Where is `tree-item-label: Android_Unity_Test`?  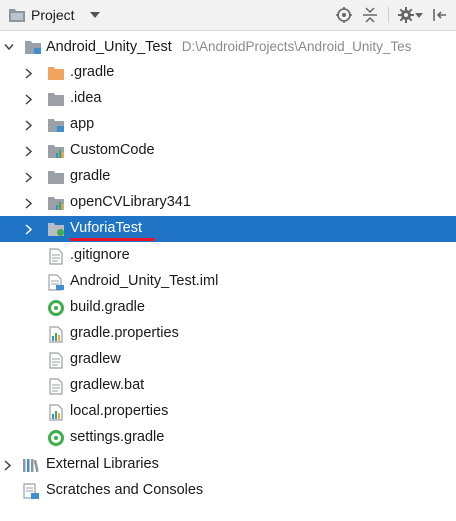 tree-item-label: Android_Unity_Test is located at coordinates (109, 47).